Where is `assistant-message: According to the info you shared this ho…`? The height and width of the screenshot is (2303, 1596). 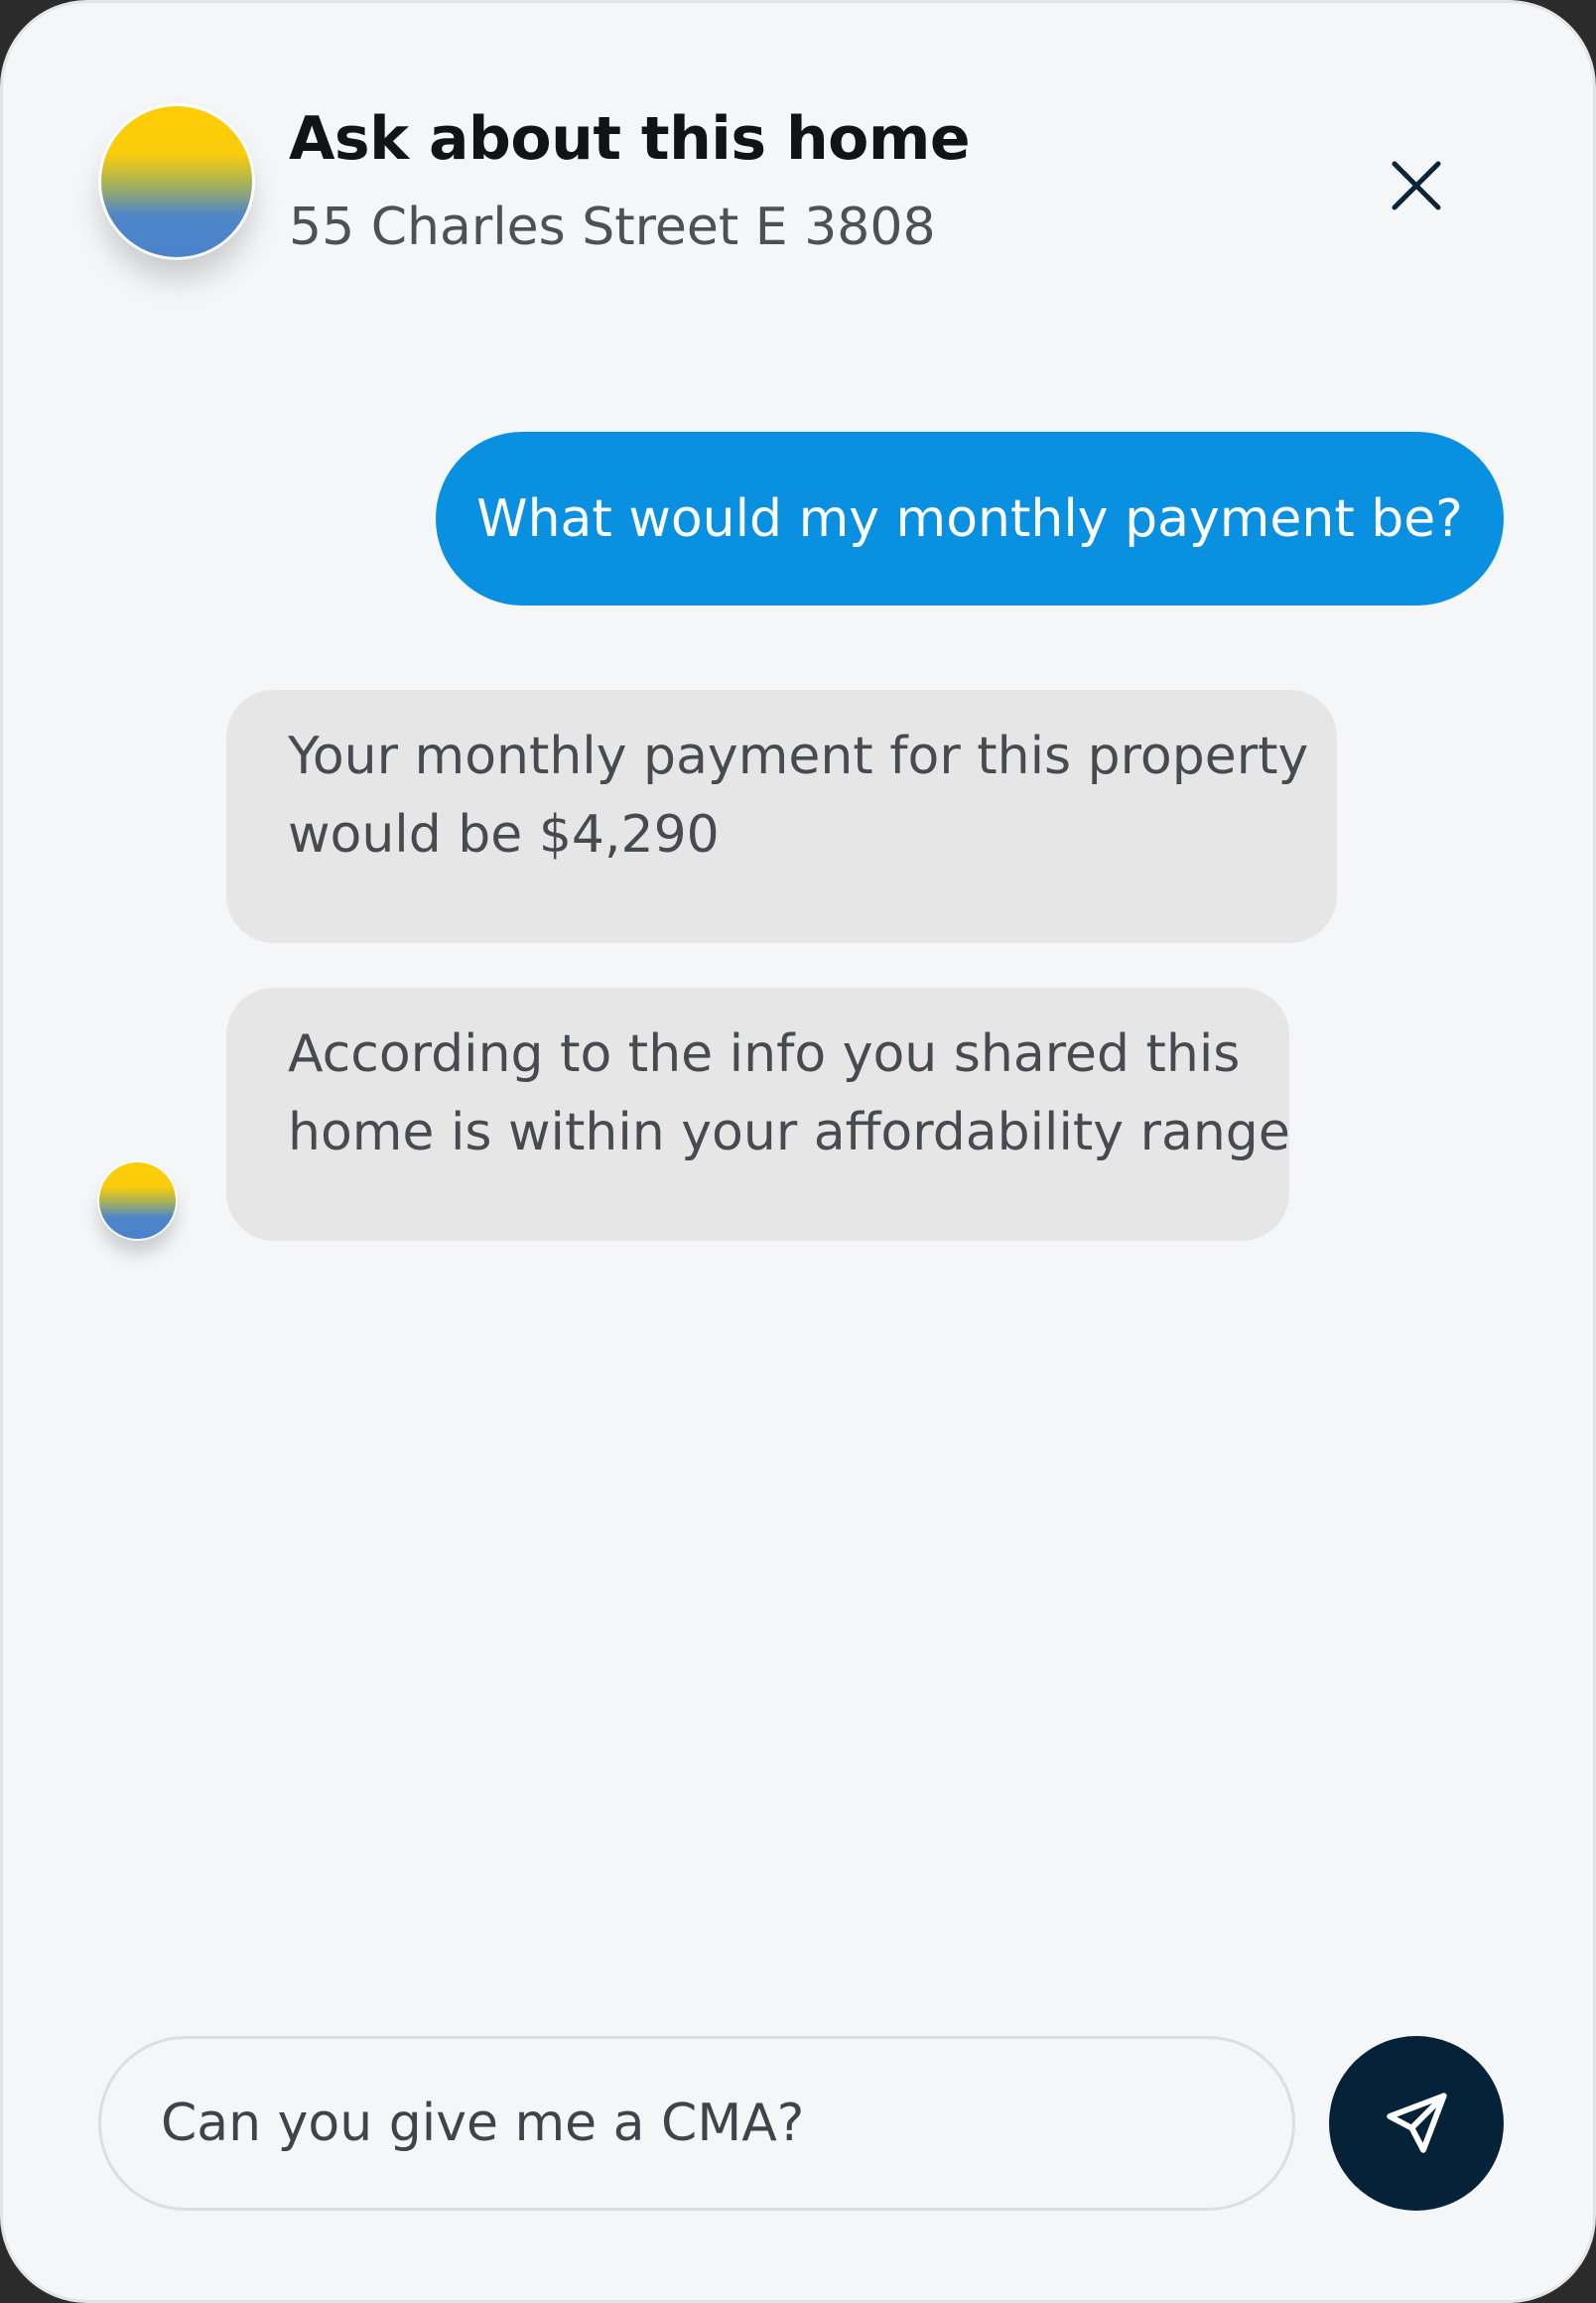 assistant-message: According to the info you shared this ho… is located at coordinates (758, 1114).